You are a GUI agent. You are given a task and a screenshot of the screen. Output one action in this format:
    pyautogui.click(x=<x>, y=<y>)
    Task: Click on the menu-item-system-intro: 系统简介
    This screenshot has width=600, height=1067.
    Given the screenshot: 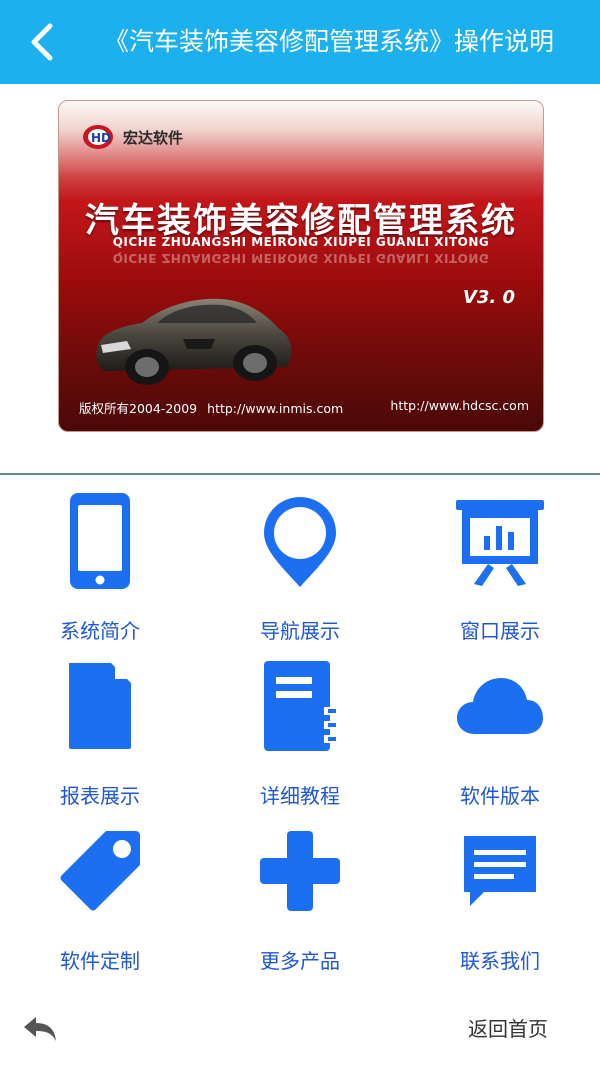 What is the action you would take?
    pyautogui.click(x=100, y=565)
    